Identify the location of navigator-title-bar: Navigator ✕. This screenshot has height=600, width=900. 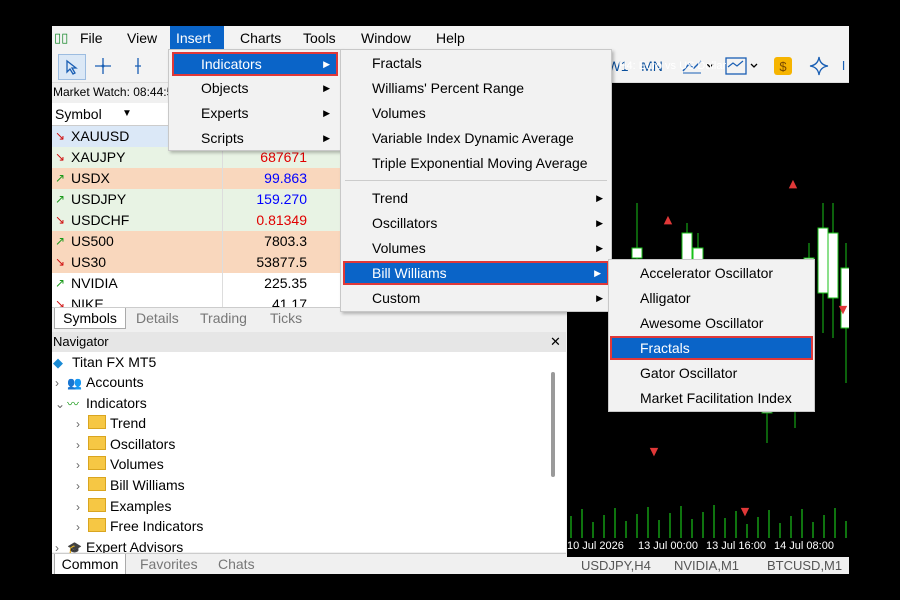
(309, 342).